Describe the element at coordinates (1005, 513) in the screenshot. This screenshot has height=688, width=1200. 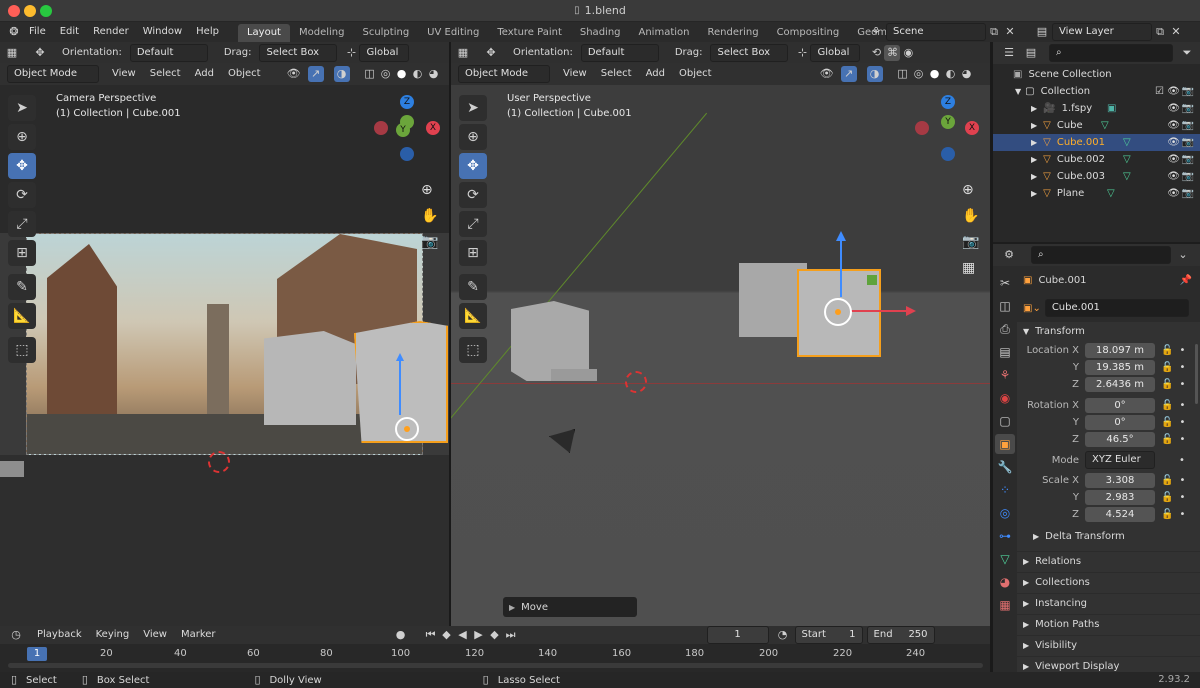
I see `tab-physics-icon: ◎` at that location.